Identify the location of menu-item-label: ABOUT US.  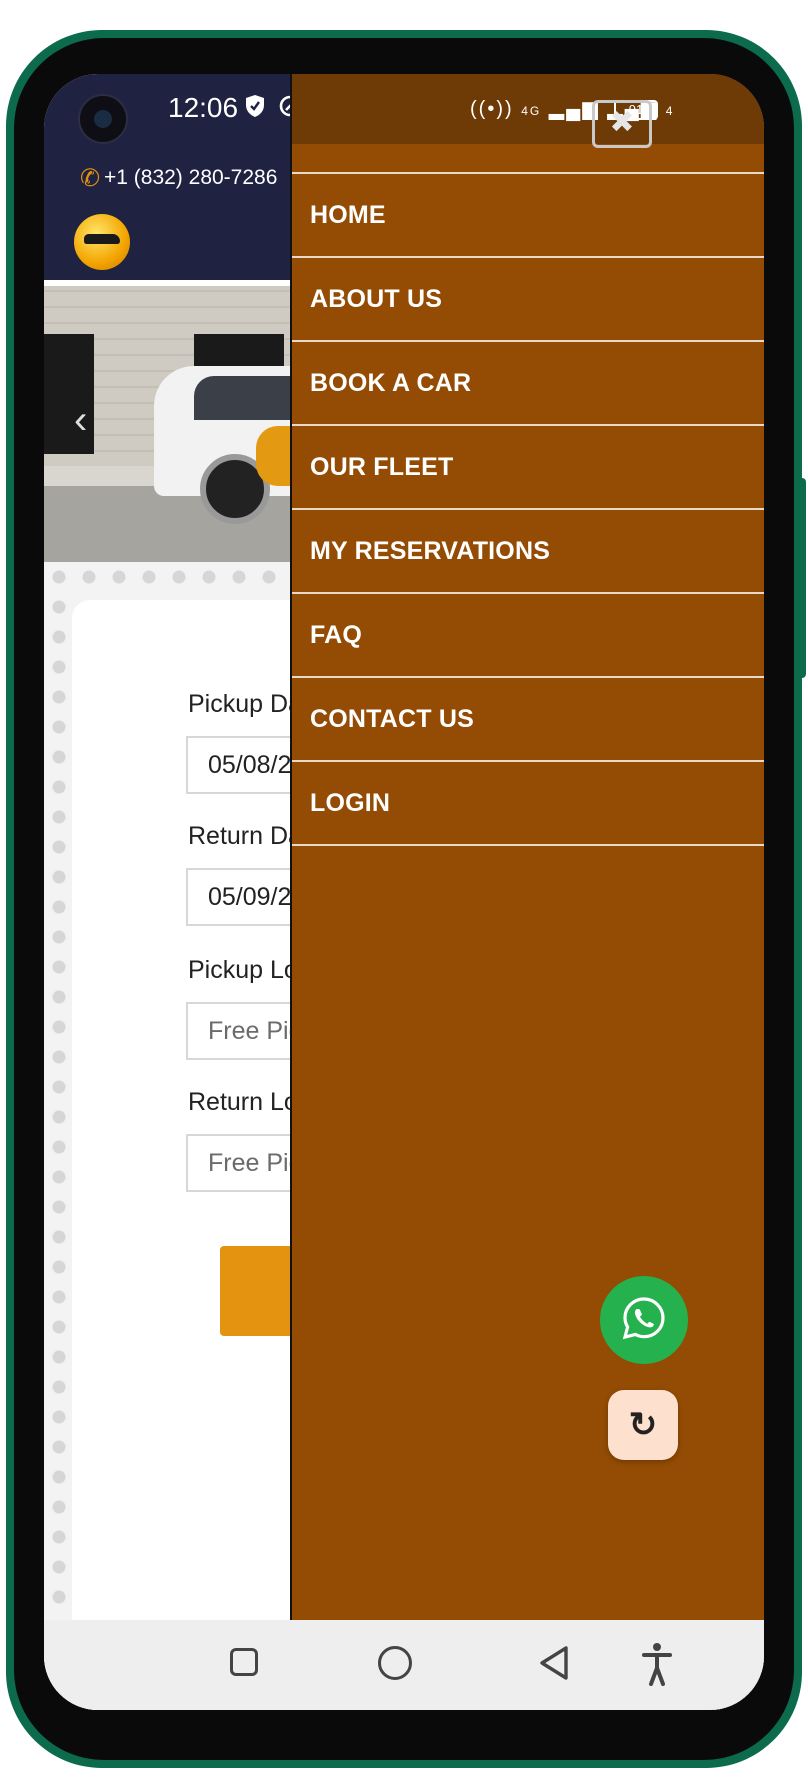
(376, 298).